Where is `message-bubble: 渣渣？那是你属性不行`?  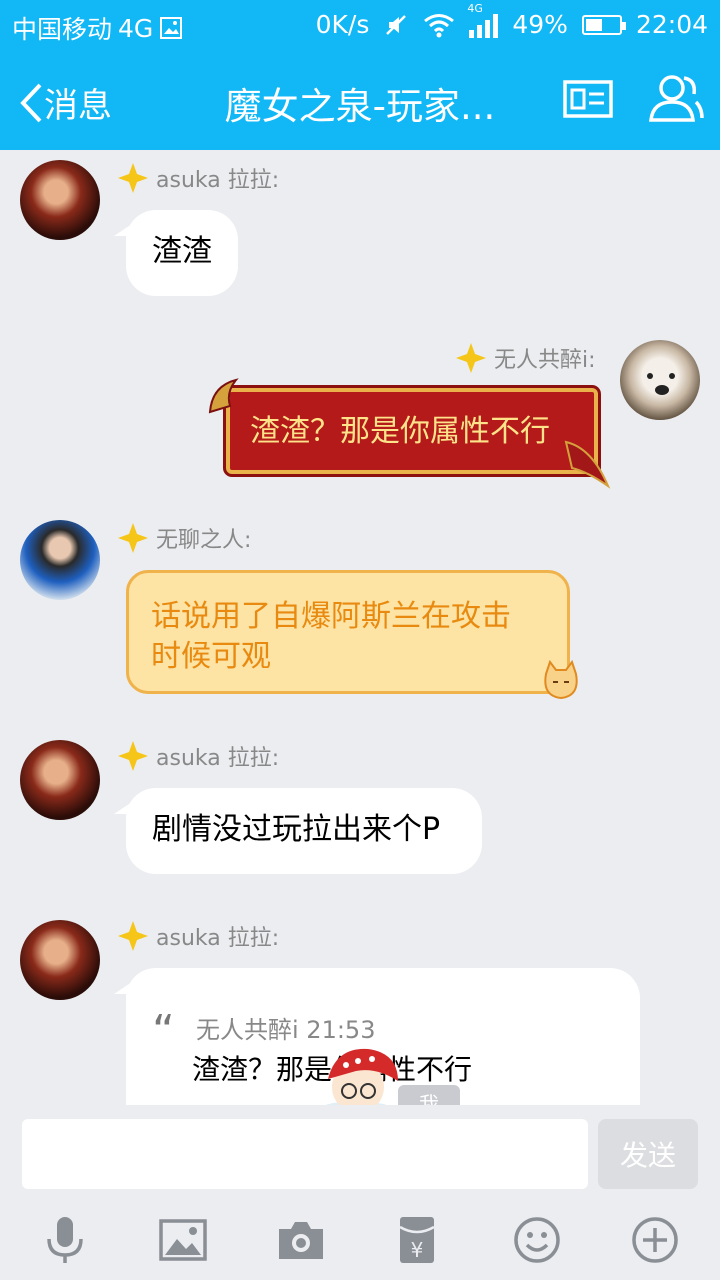 message-bubble: 渣渣？那是你属性不行 is located at coordinates (412, 431).